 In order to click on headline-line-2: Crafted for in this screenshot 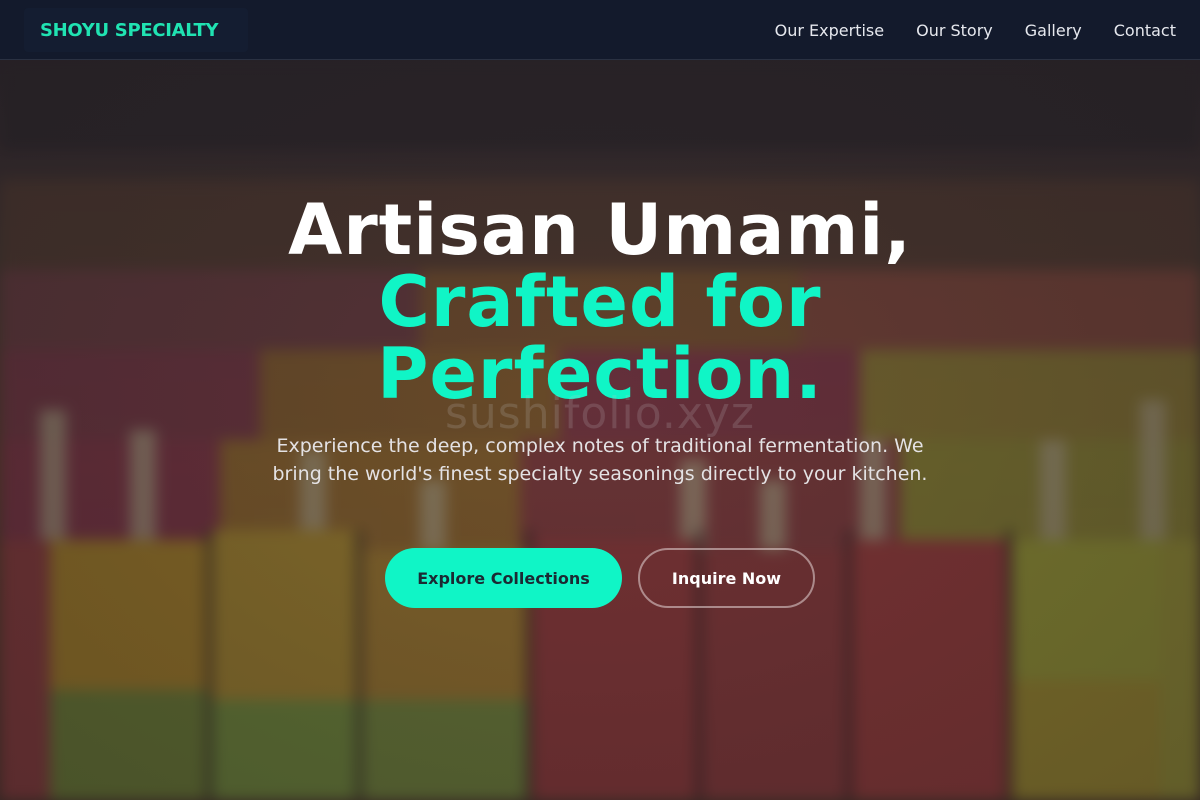, I will do `click(600, 302)`.